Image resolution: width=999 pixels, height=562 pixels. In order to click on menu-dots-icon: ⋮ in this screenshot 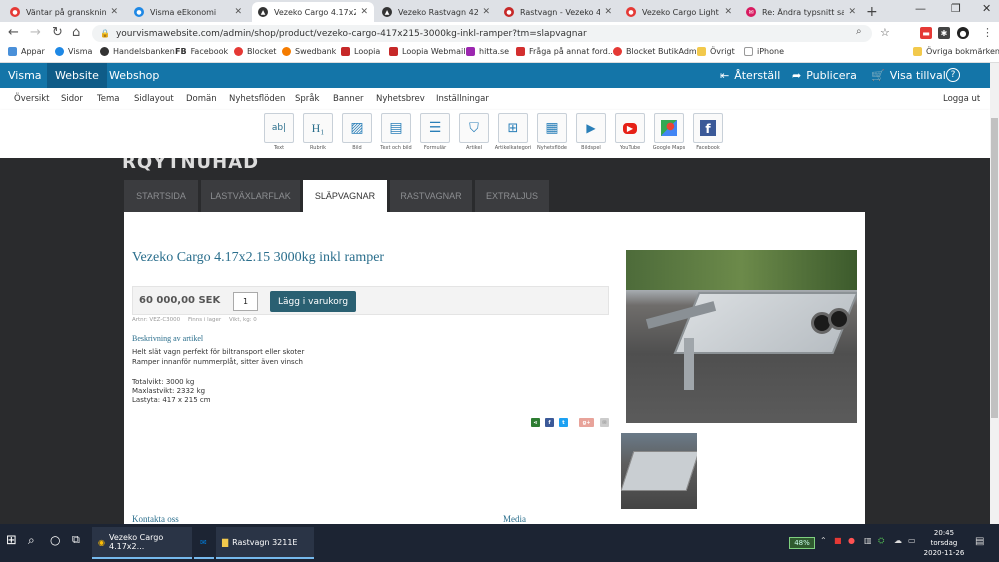, I will do `click(987, 32)`.